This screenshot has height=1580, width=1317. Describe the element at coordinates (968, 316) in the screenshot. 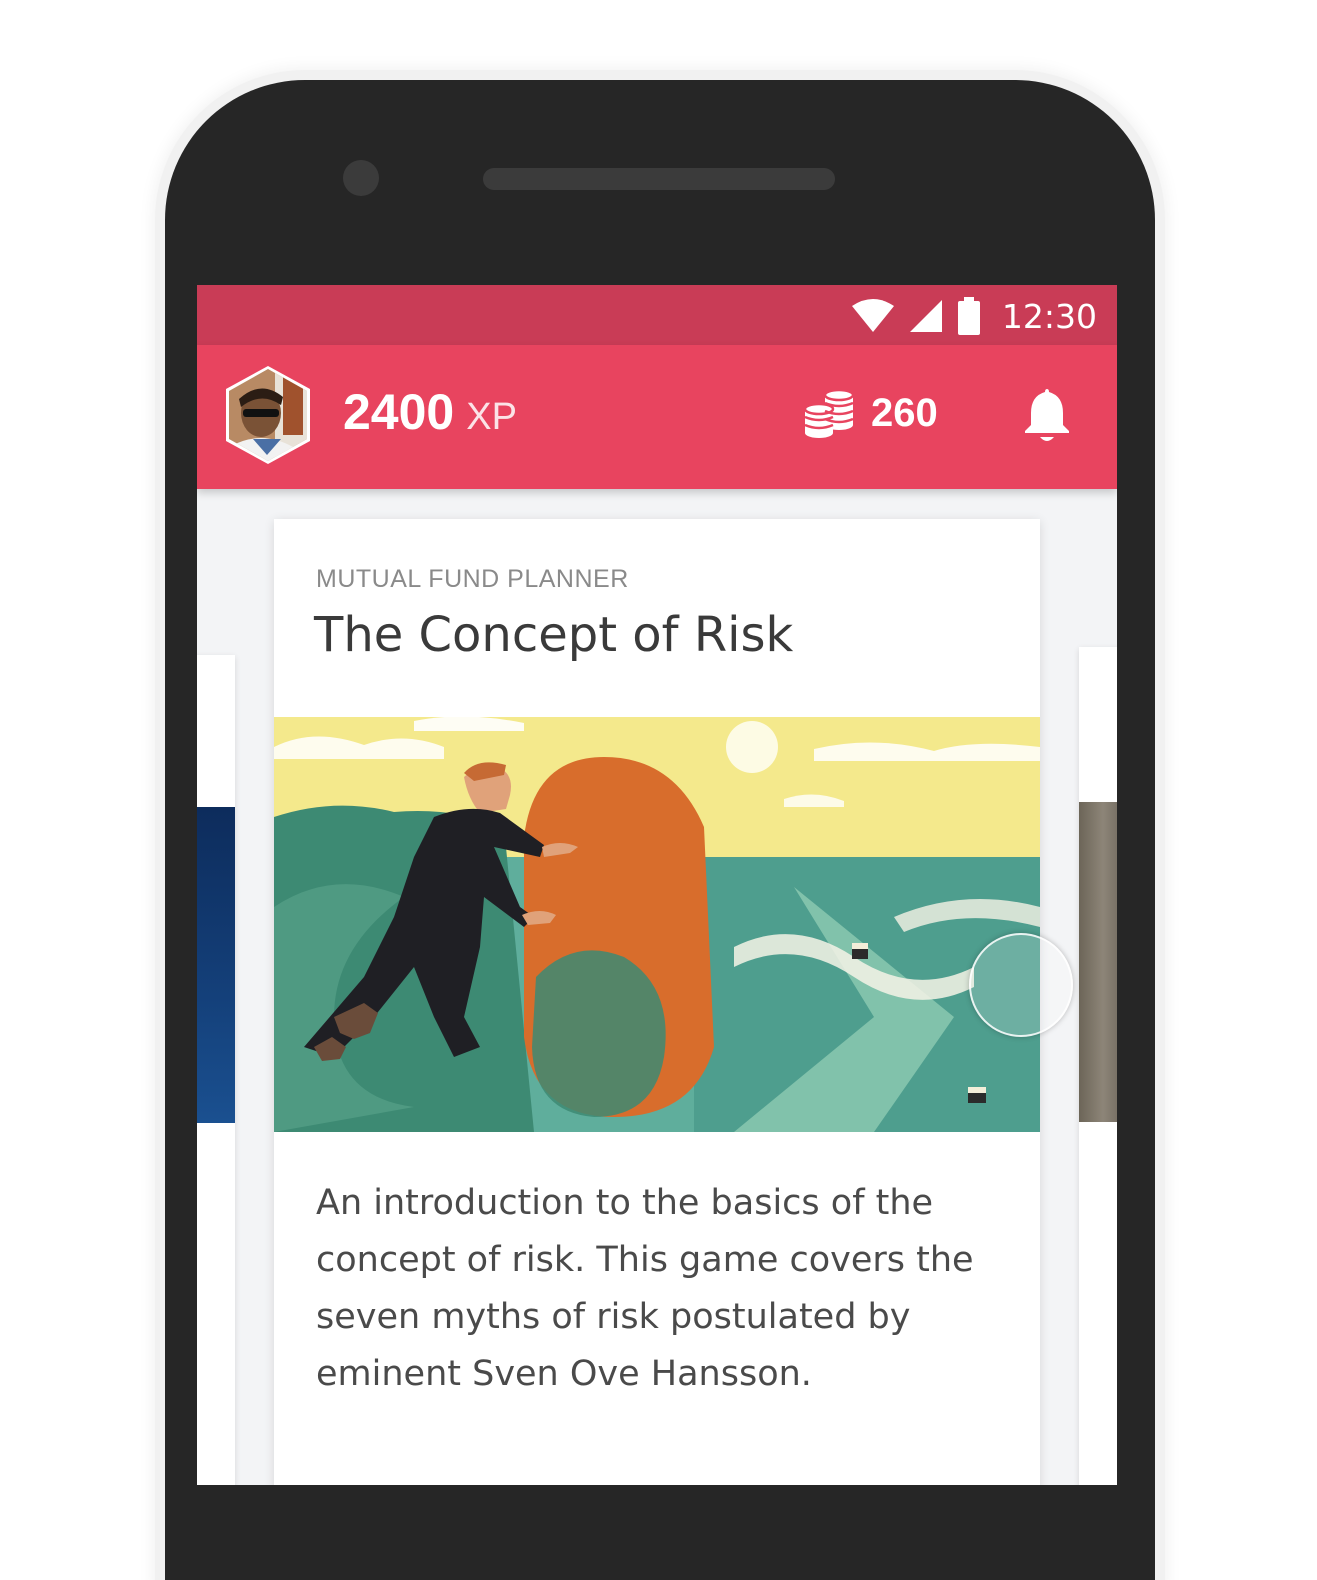

I see `battery-icon` at that location.